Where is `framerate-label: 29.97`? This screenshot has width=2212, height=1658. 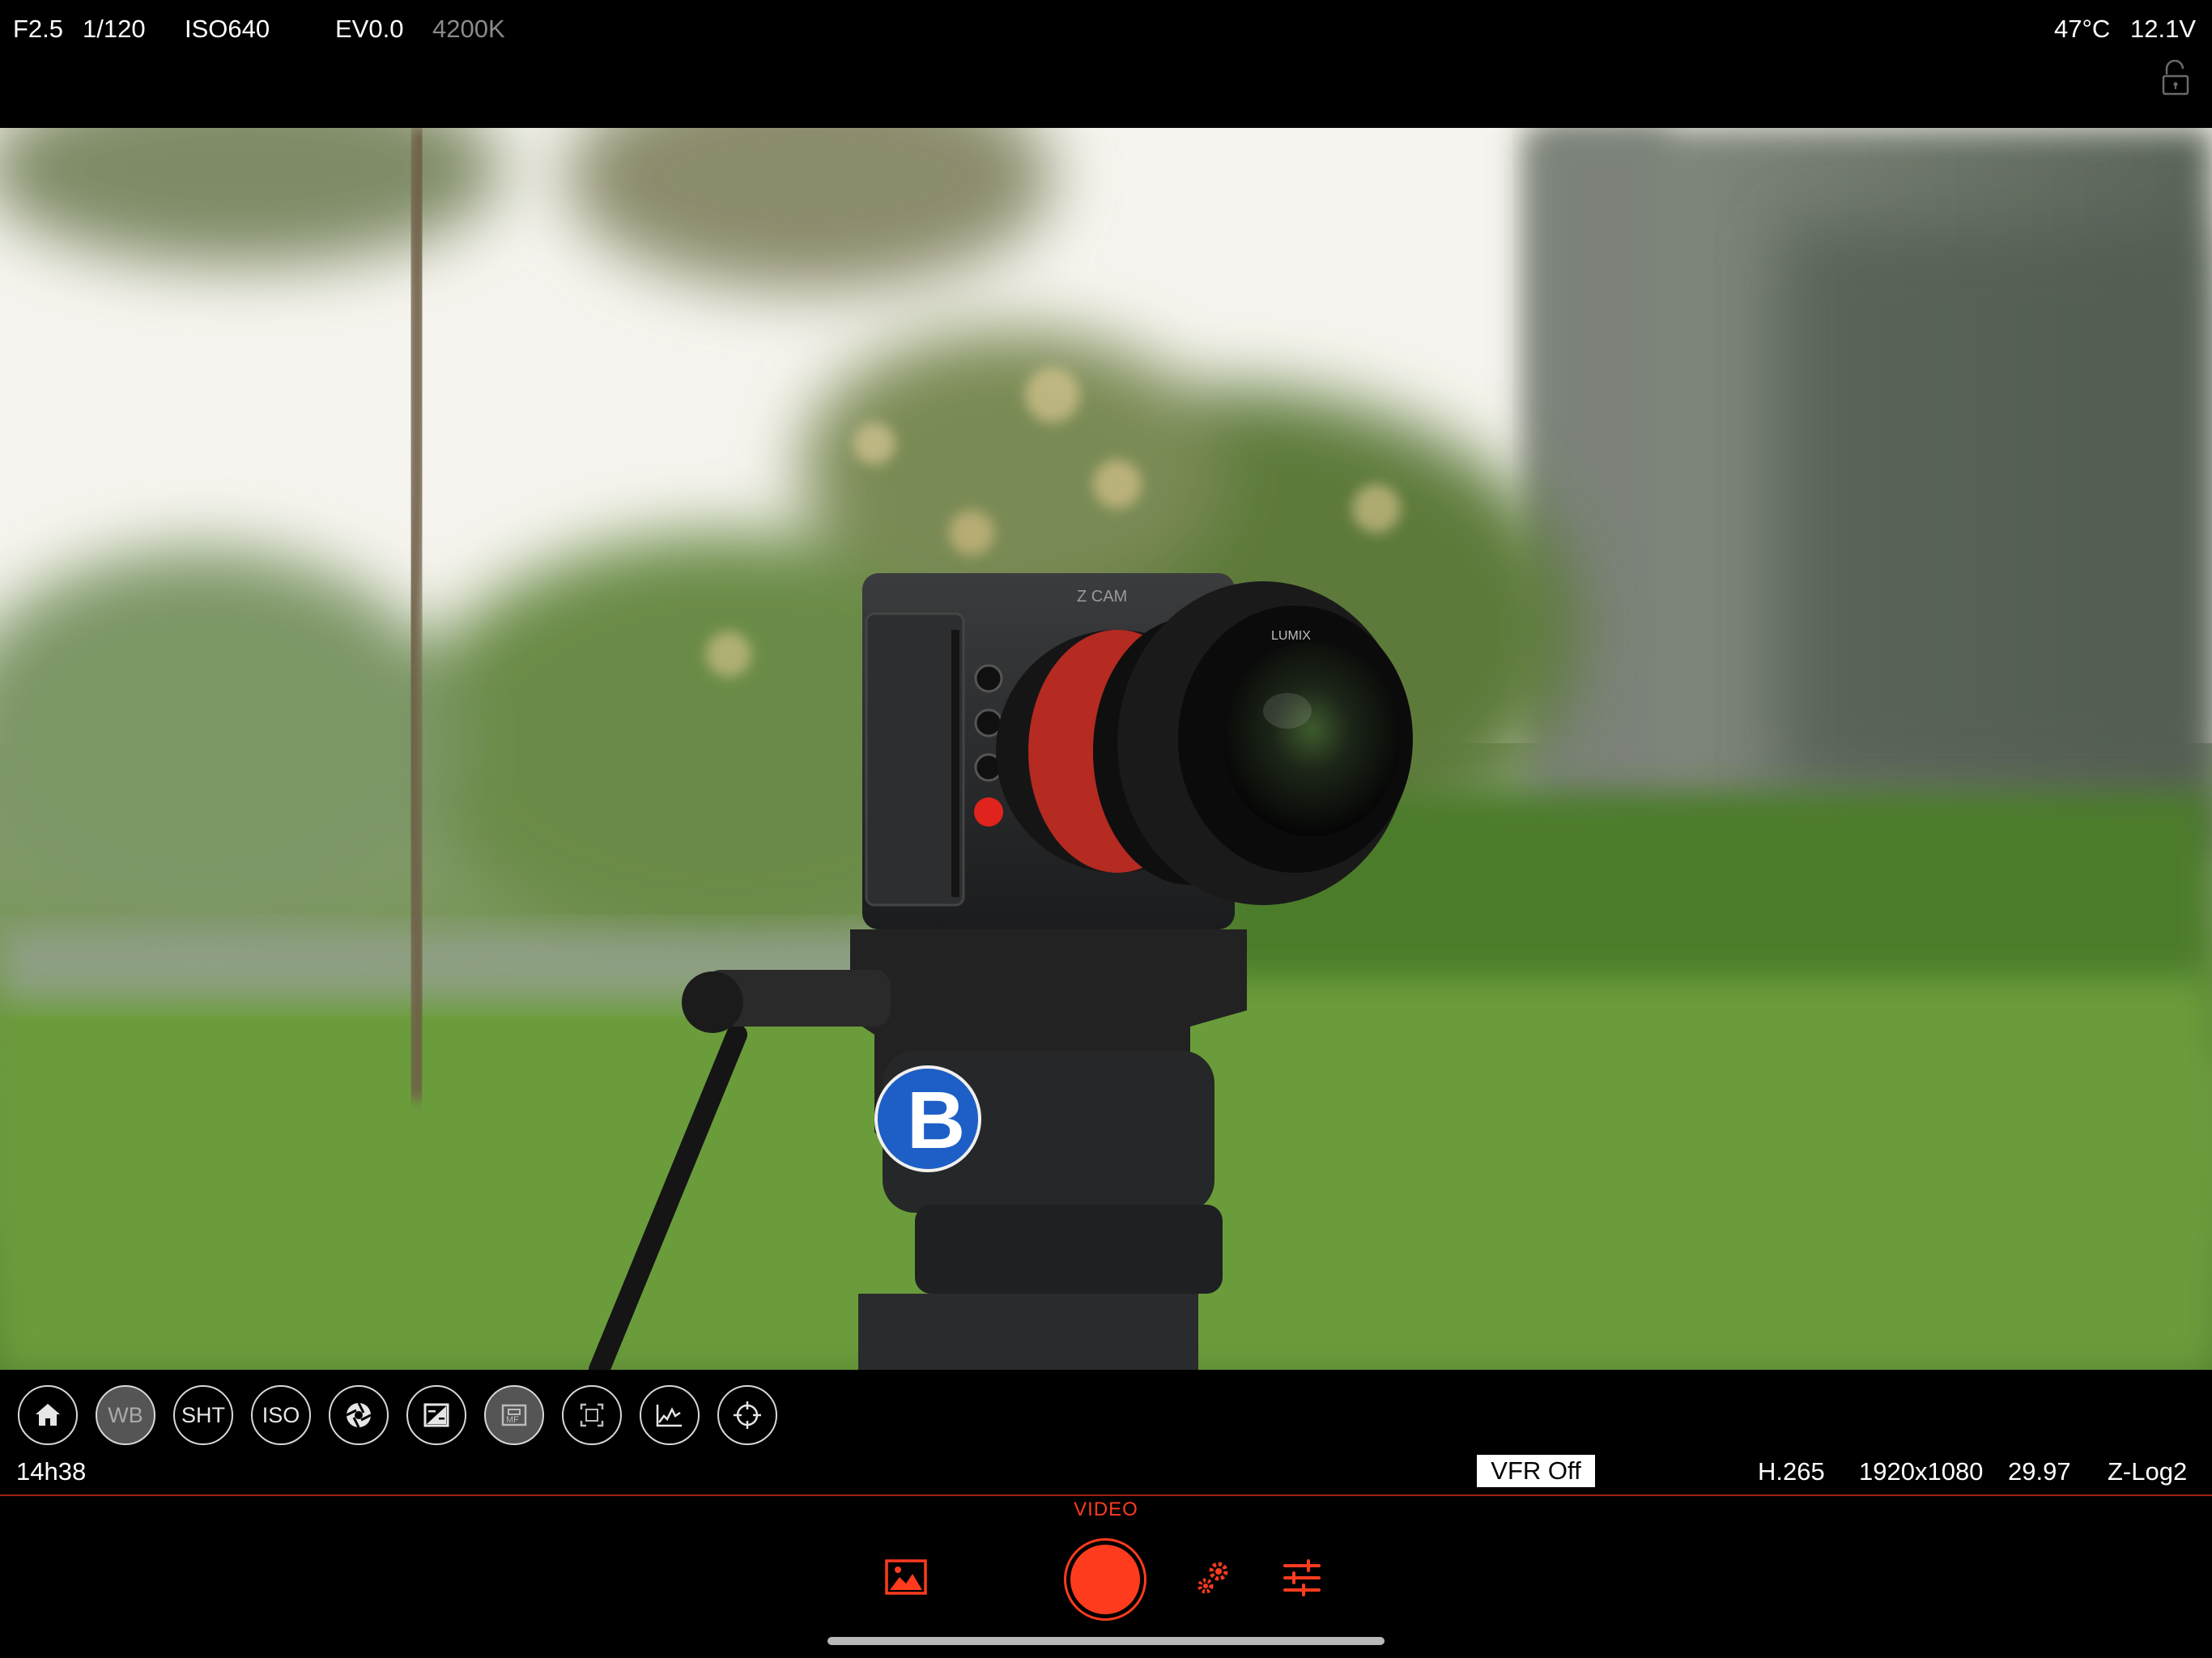
framerate-label: 29.97 is located at coordinates (2040, 1472).